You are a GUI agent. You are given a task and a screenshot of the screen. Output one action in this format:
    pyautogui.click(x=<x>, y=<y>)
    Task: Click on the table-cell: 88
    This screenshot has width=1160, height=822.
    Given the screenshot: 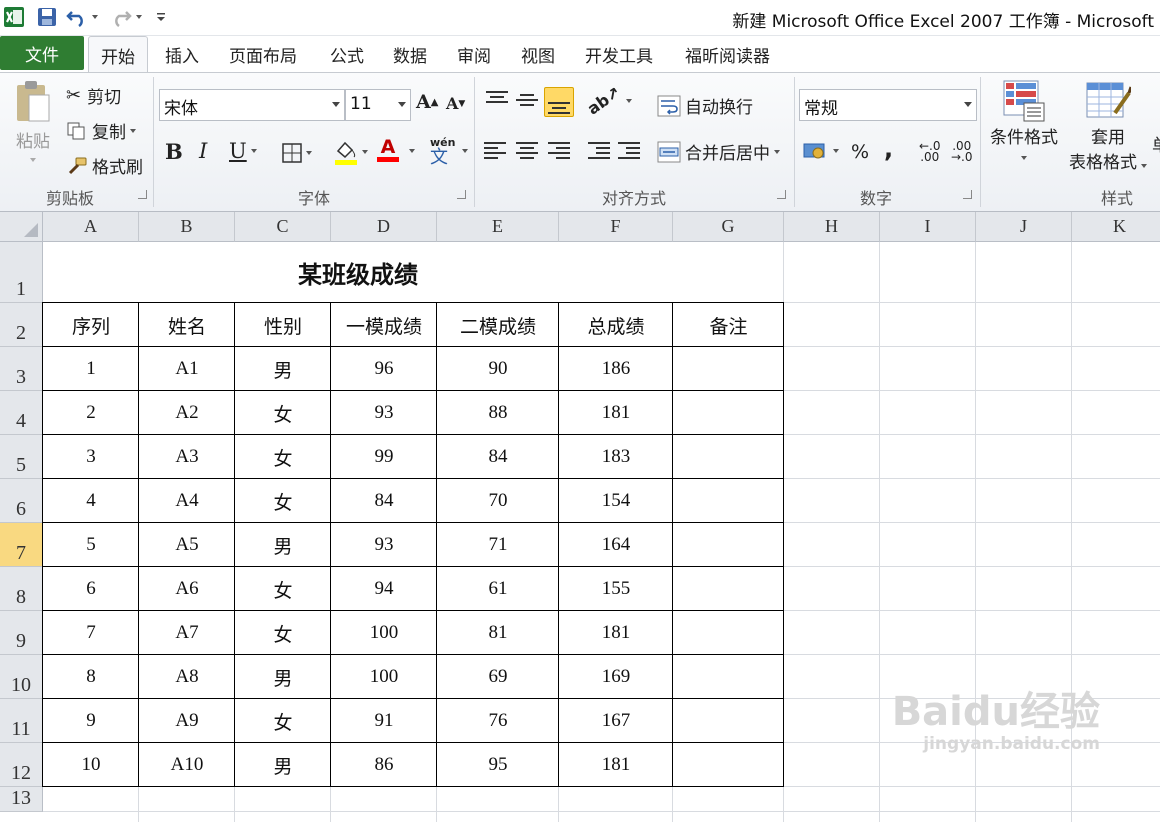 What is the action you would take?
    pyautogui.click(x=498, y=413)
    